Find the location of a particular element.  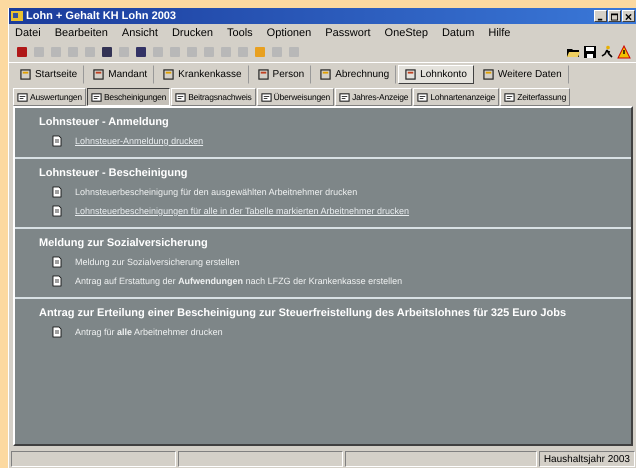

menu-item: Bearbeiten is located at coordinates (81, 33).